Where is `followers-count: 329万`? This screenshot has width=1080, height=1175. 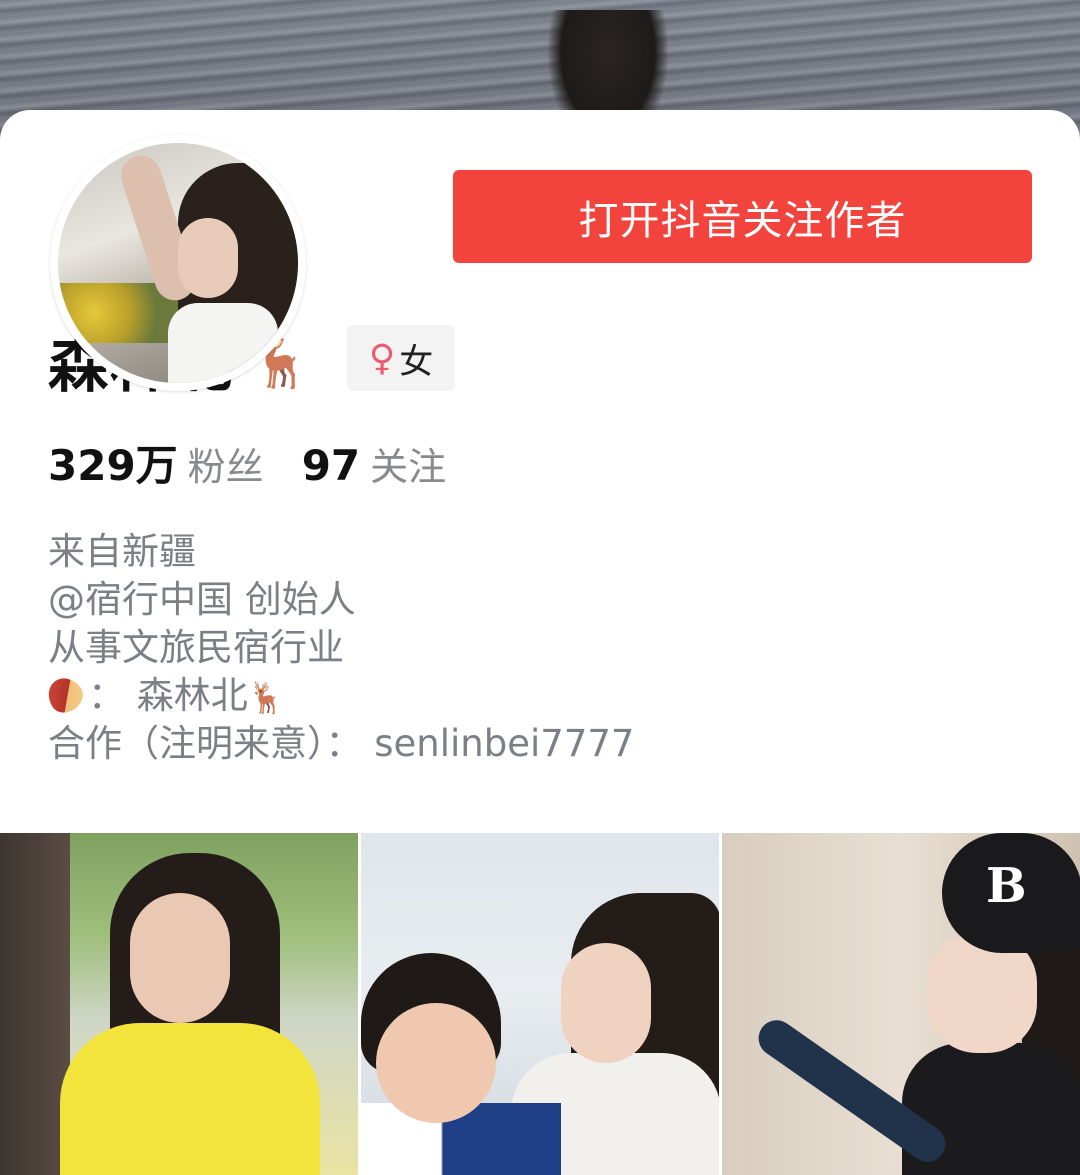 followers-count: 329万 is located at coordinates (113, 462).